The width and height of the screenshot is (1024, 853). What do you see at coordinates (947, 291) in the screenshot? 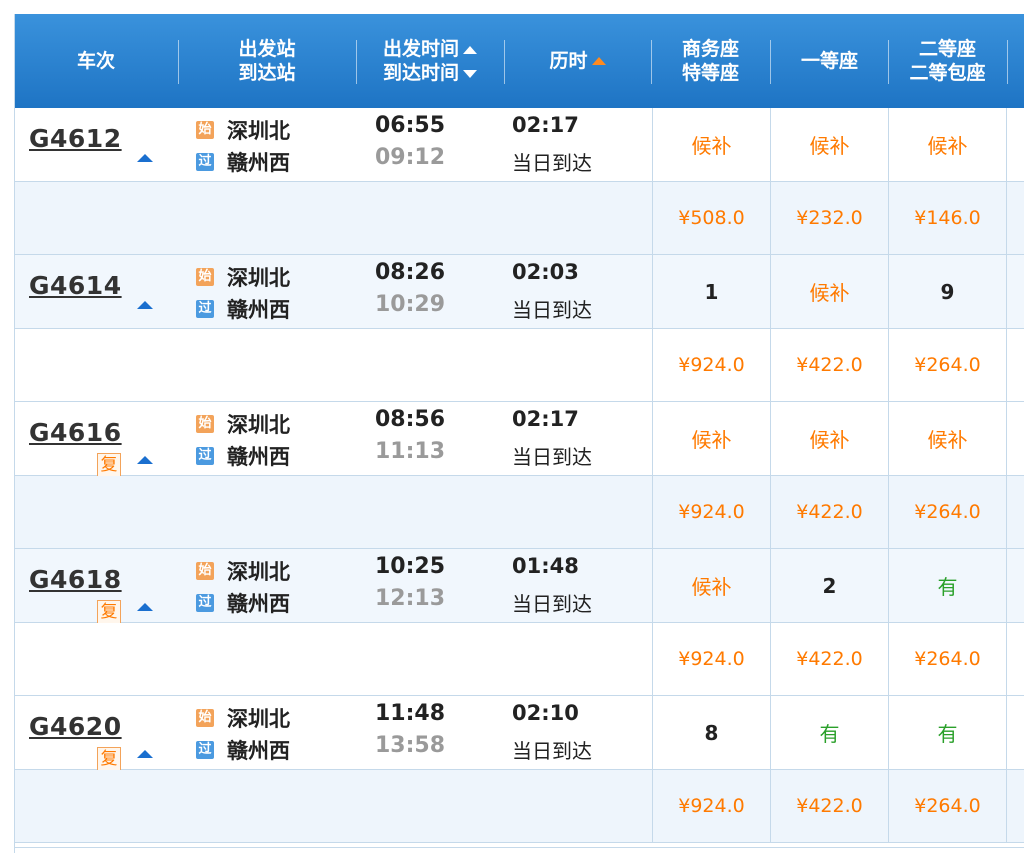
I see `seat-availability: 9` at bounding box center [947, 291].